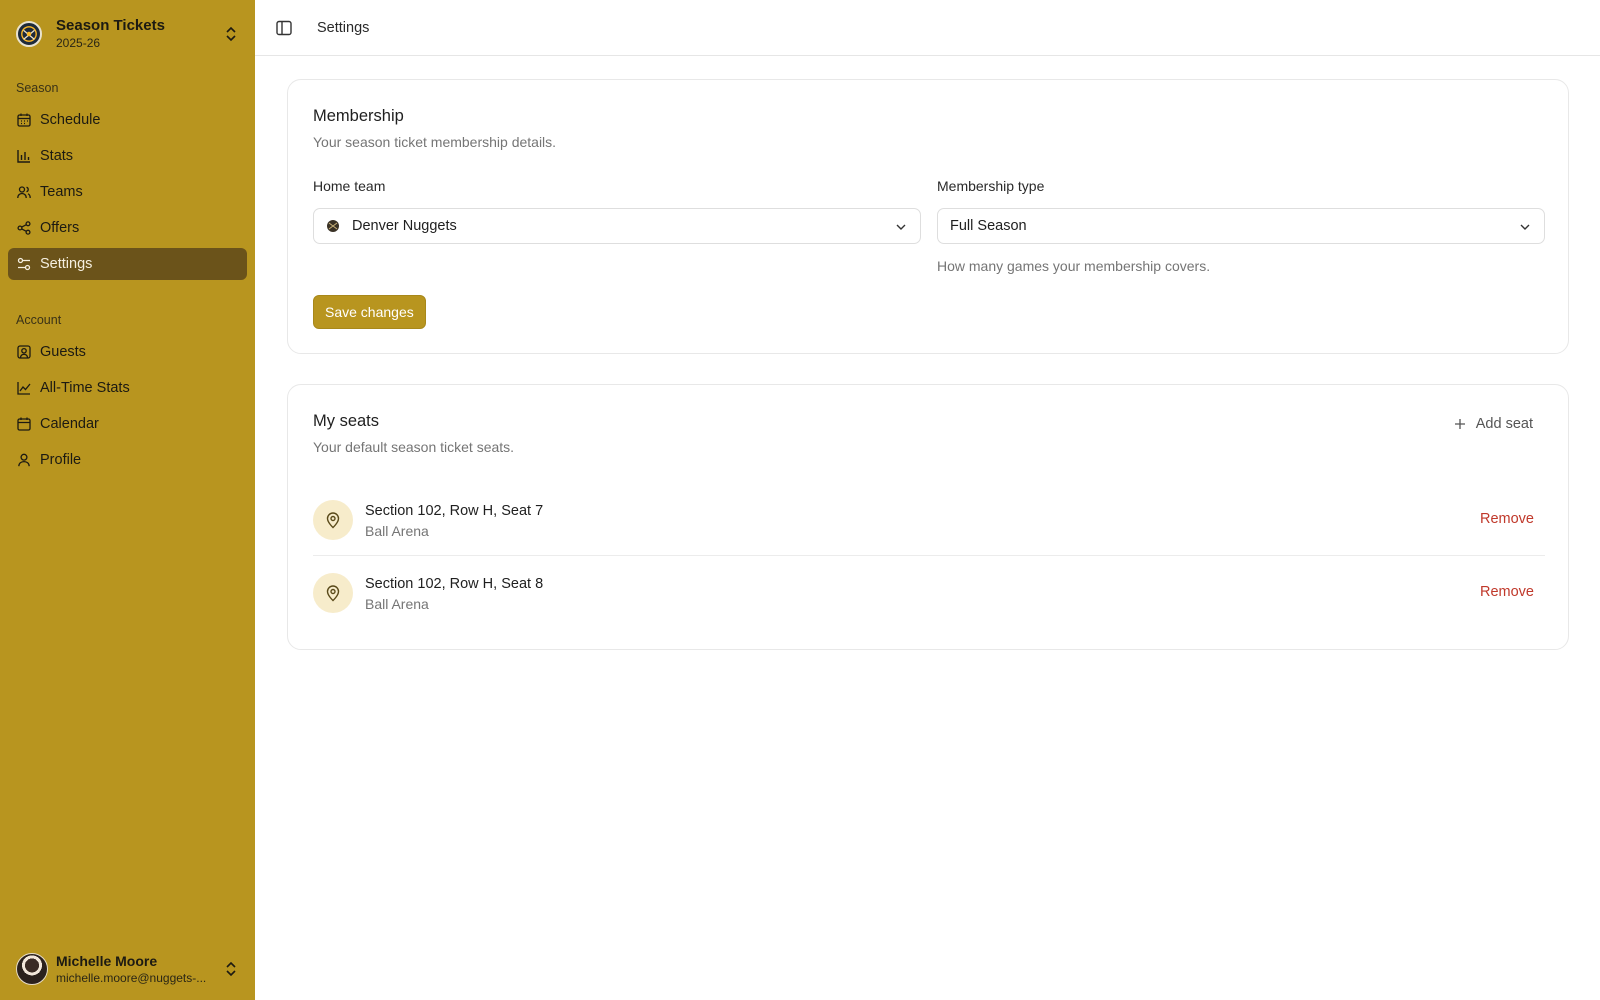 Image resolution: width=1600 pixels, height=1000 pixels. What do you see at coordinates (63, 352) in the screenshot?
I see `sidebar-item-label: Guests` at bounding box center [63, 352].